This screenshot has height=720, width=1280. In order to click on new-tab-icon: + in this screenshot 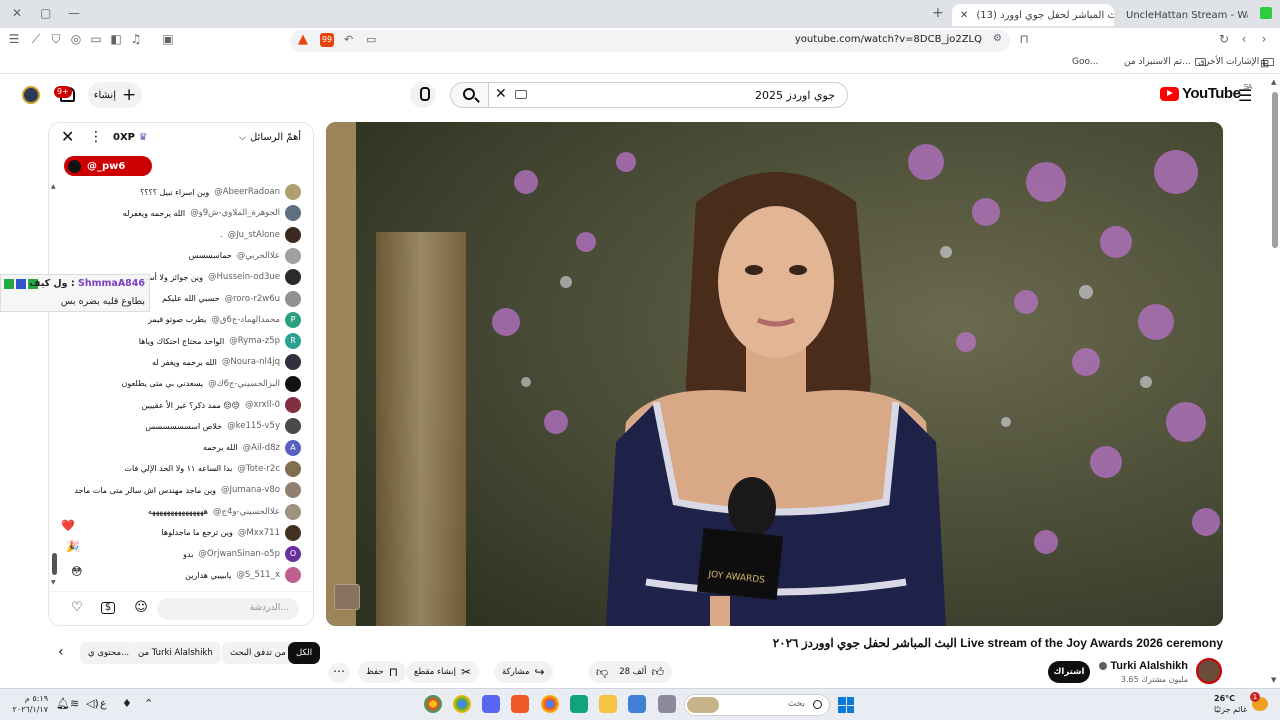, I will do `click(938, 13)`.